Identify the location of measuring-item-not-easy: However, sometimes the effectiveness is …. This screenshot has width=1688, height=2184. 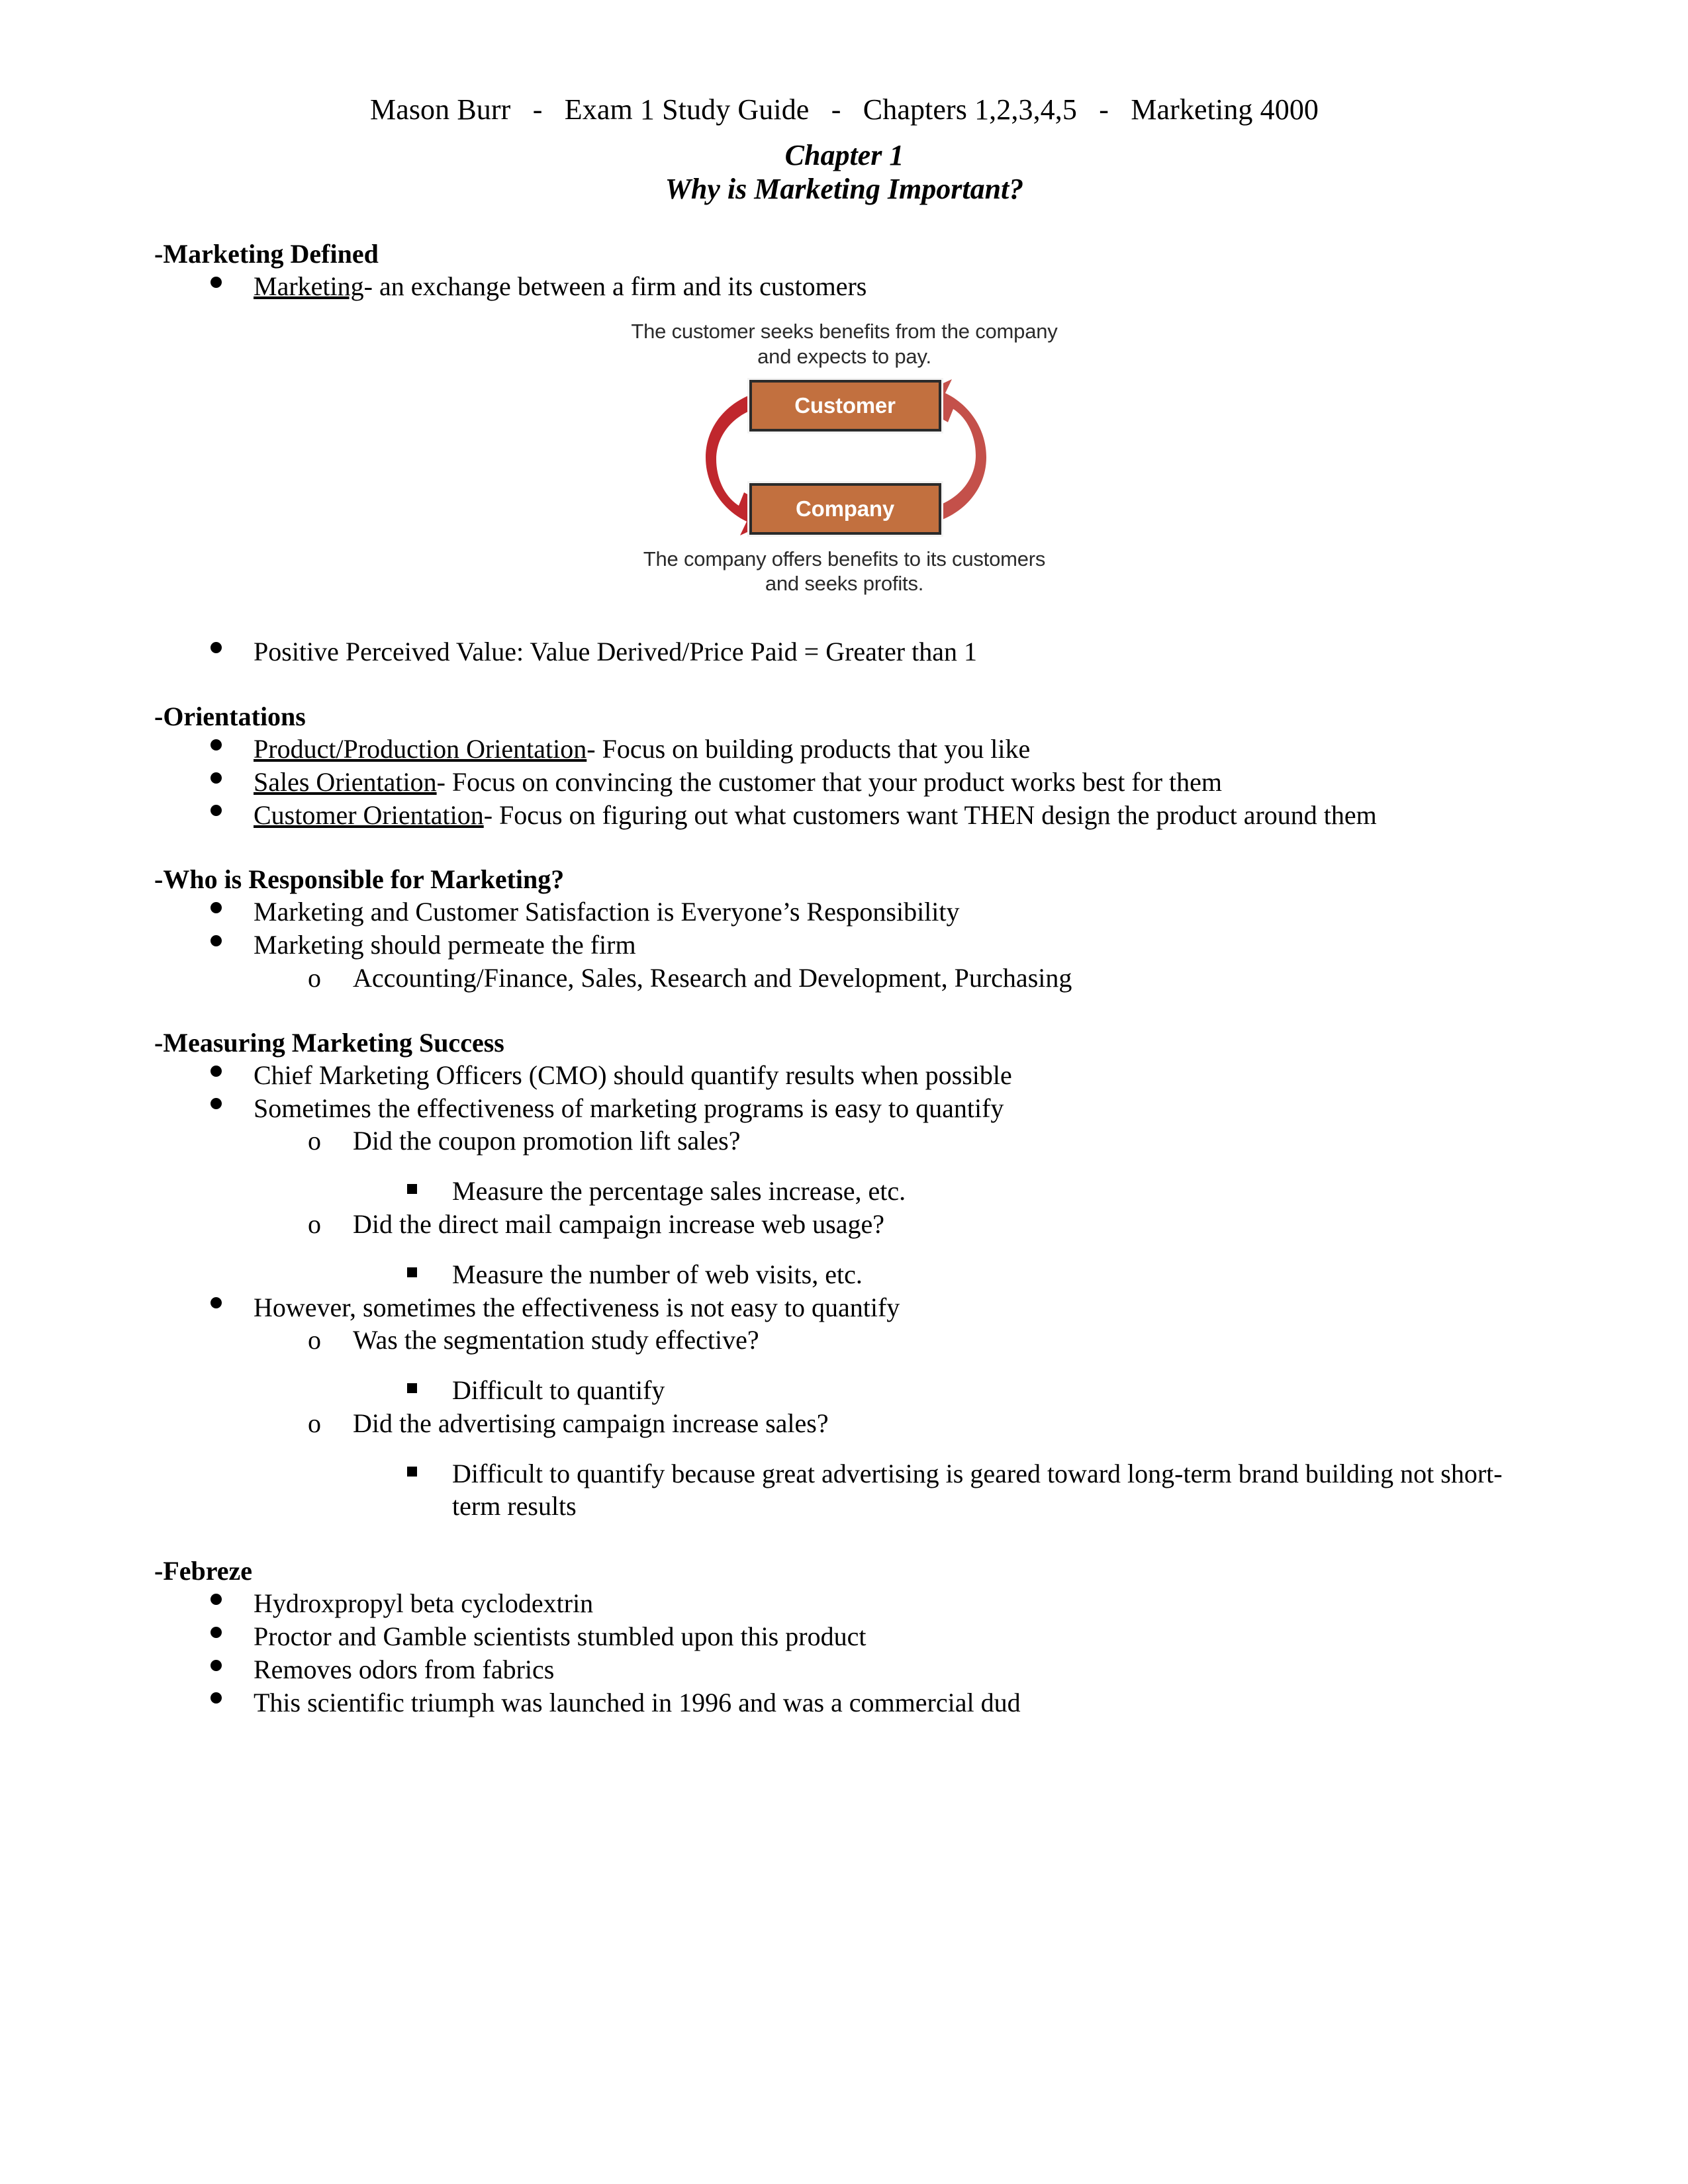
(577, 1307).